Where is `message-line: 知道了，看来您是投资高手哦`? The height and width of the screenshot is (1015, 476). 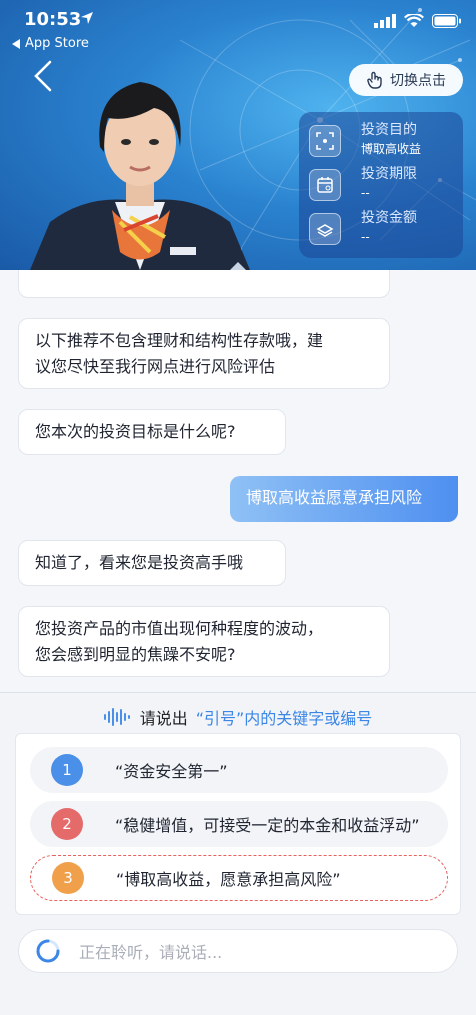
message-line: 知道了，看来您是投资高手哦 is located at coordinates (139, 562).